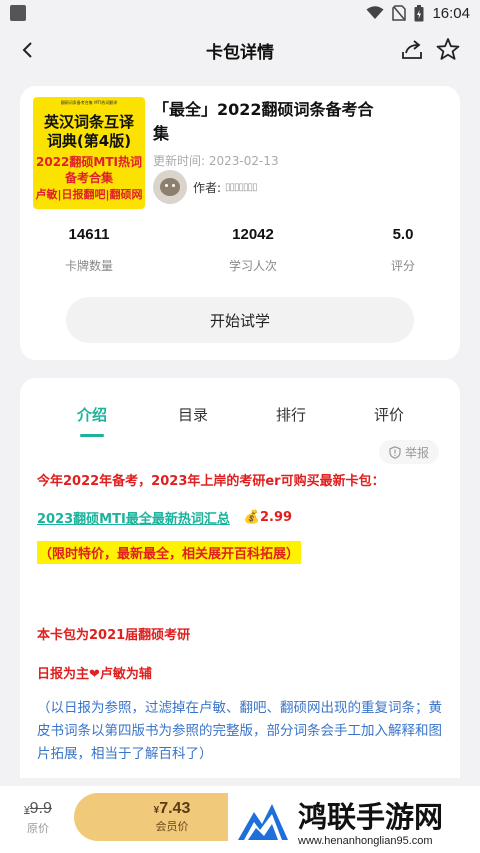 This screenshot has width=480, height=853. Describe the element at coordinates (252, 266) in the screenshot. I see `stat-label: 学习人次` at that location.